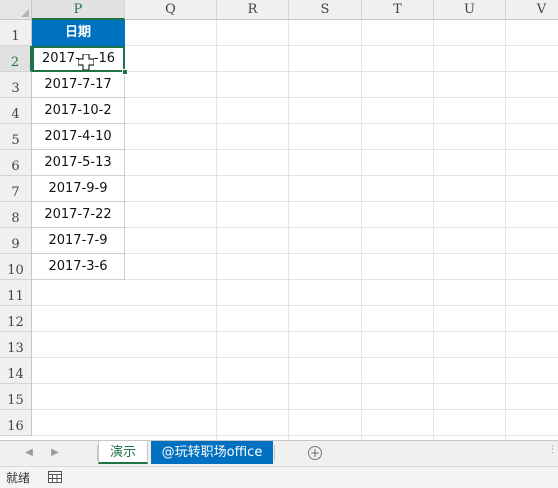  I want to click on status-bar: 就绪, so click(279, 477).